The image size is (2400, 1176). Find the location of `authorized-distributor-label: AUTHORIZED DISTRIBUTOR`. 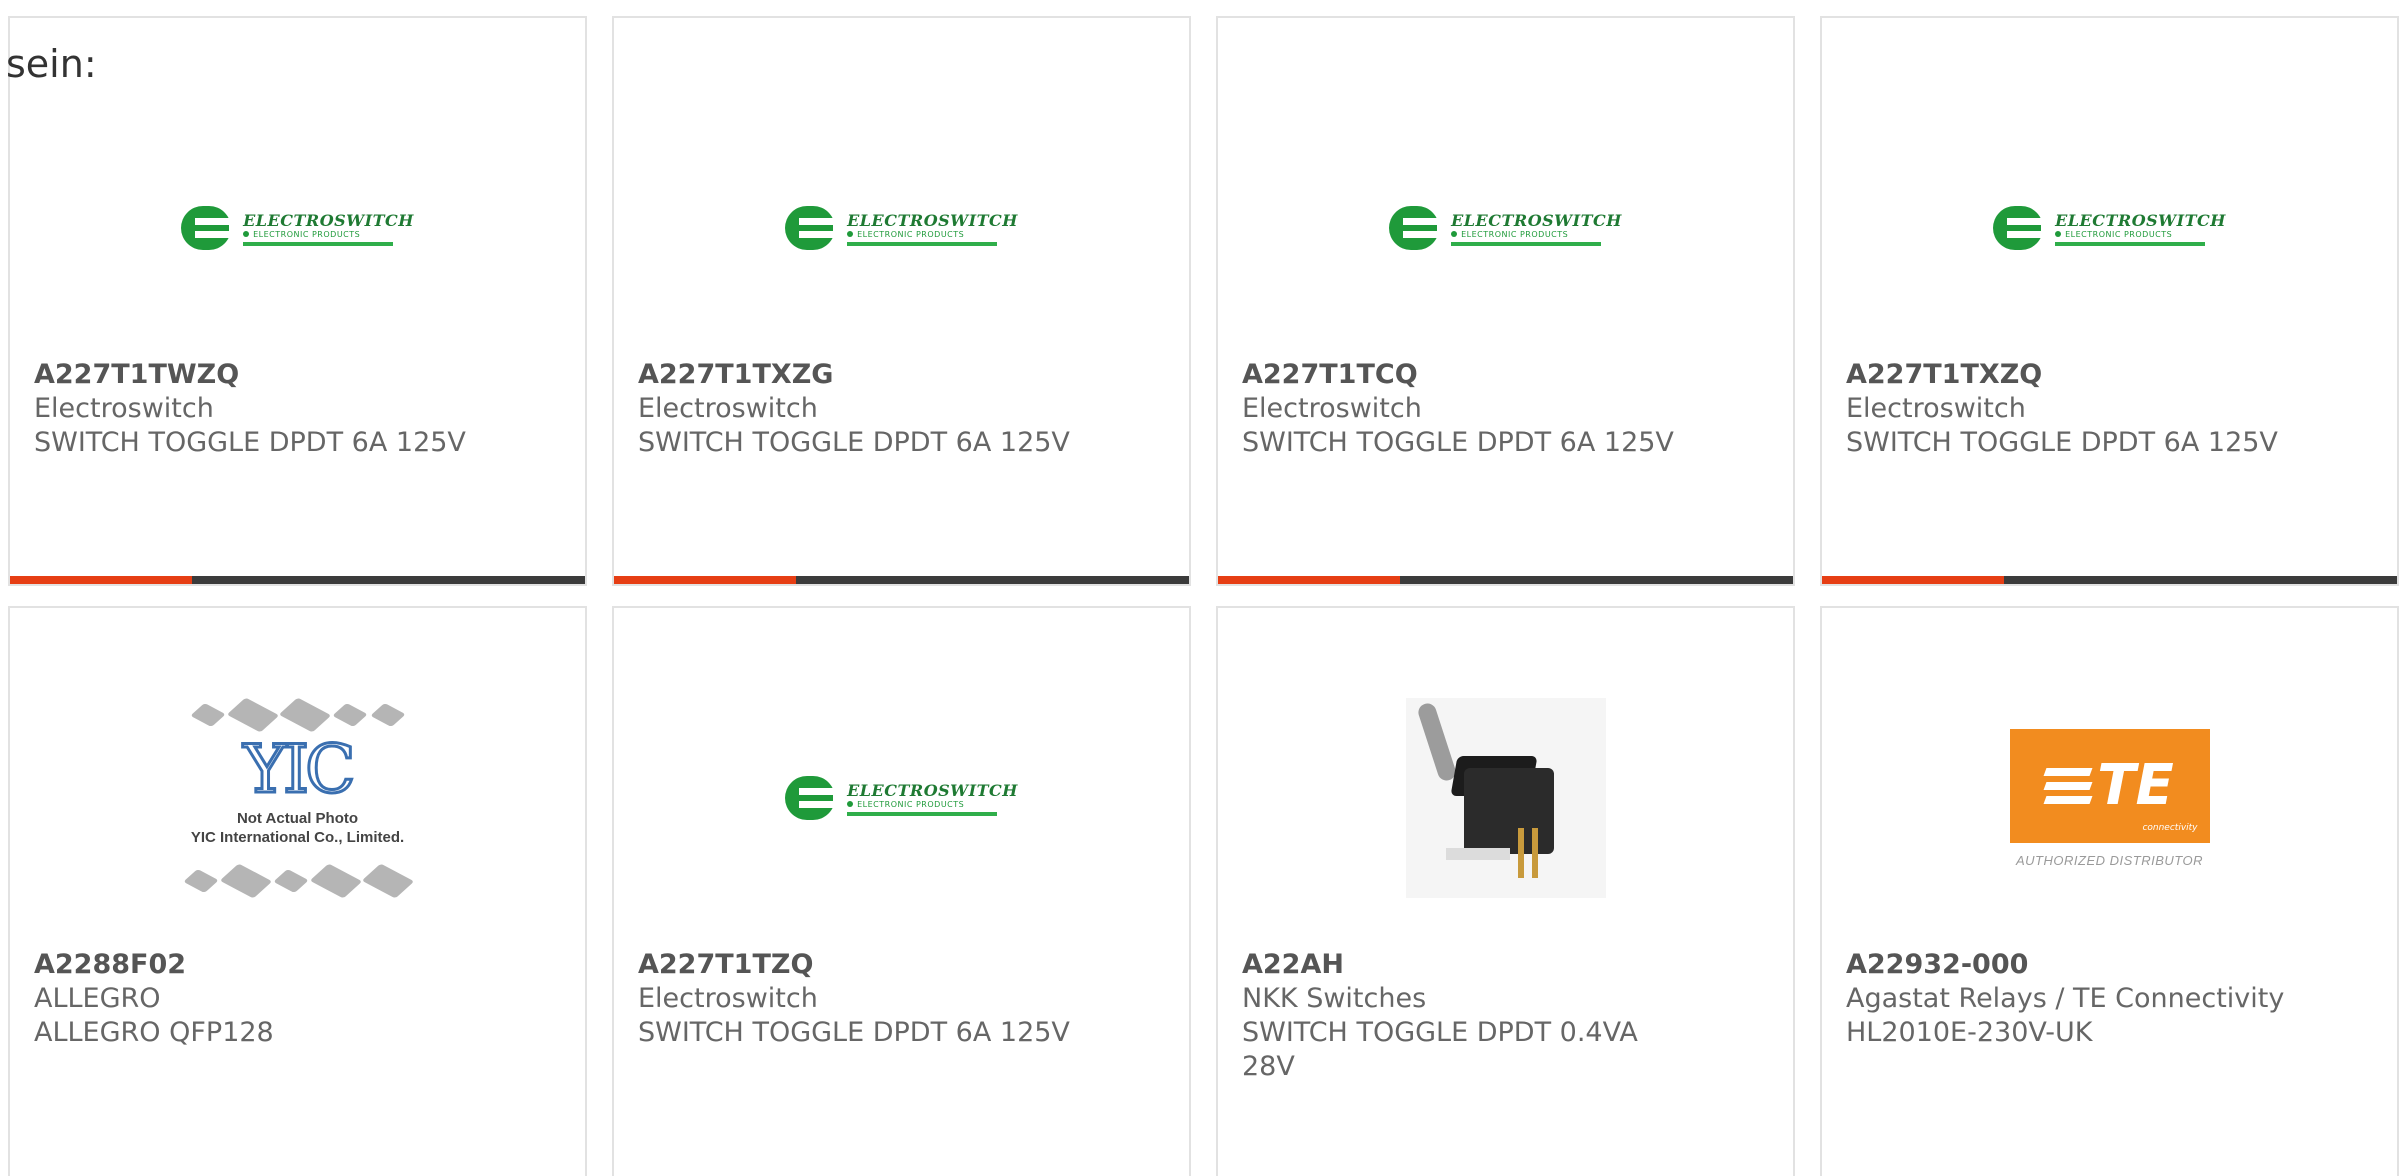

authorized-distributor-label: AUTHORIZED DISTRIBUTOR is located at coordinates (2109, 860).